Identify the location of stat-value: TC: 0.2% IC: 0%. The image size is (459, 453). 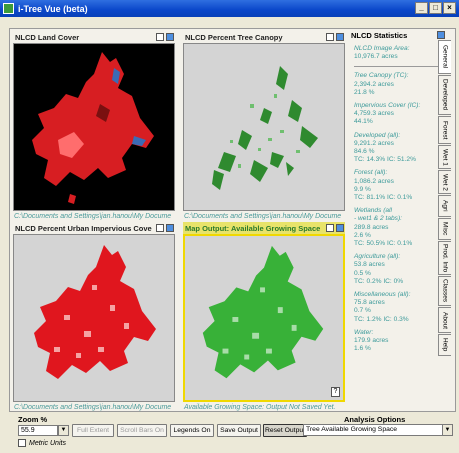
(379, 281).